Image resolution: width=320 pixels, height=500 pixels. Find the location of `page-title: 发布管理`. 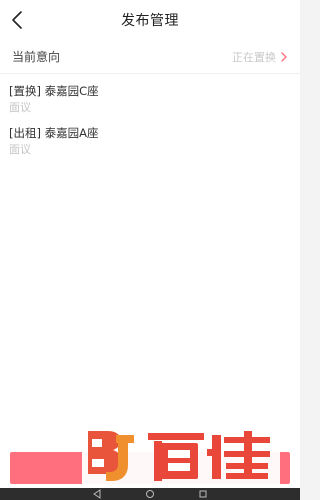

page-title: 发布管理 is located at coordinates (150, 21).